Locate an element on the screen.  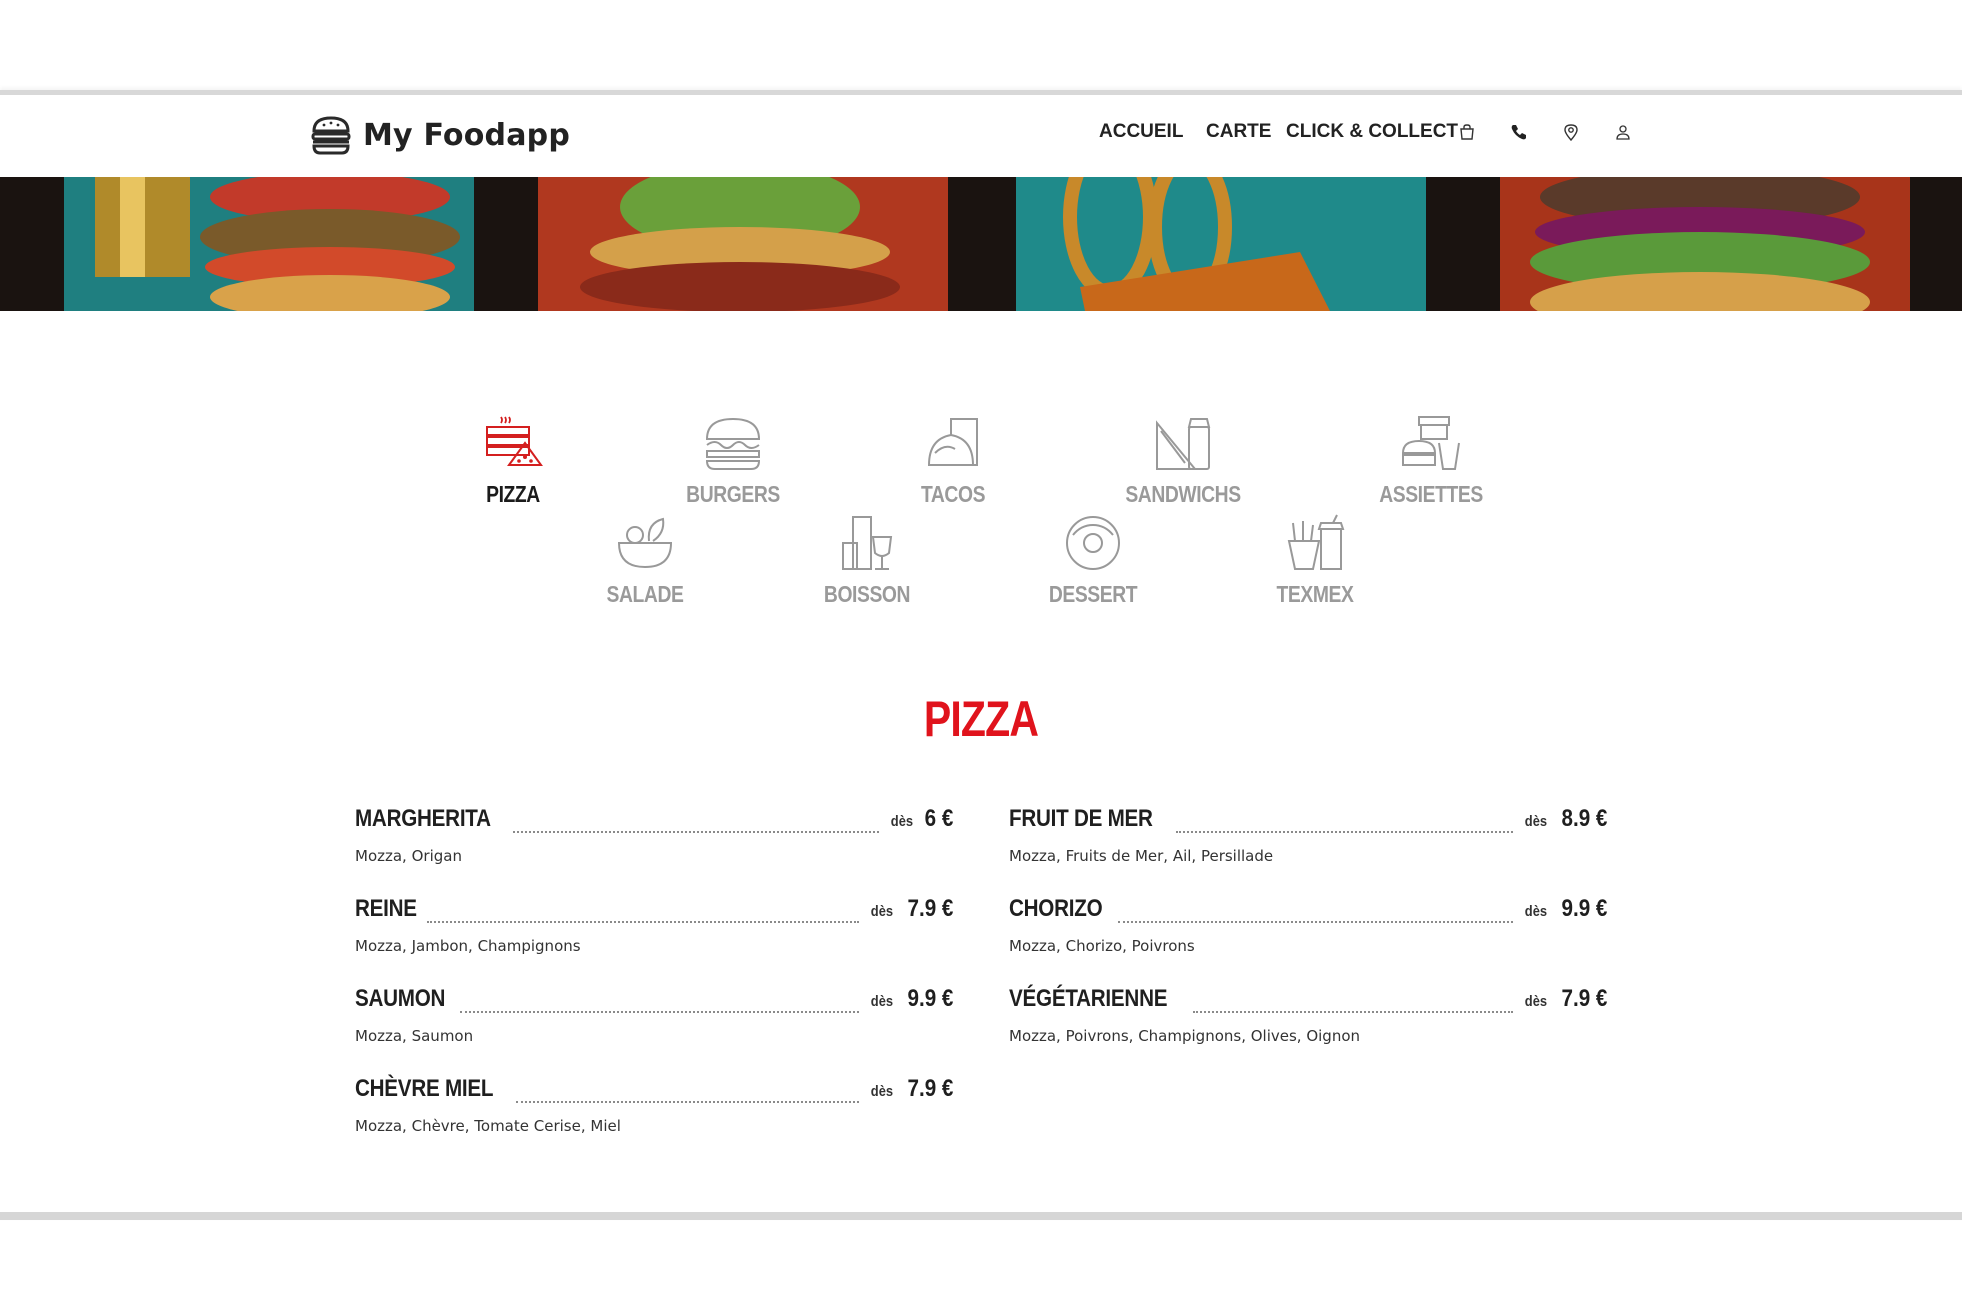
nav-carte: CARTE is located at coordinates (1238, 131).